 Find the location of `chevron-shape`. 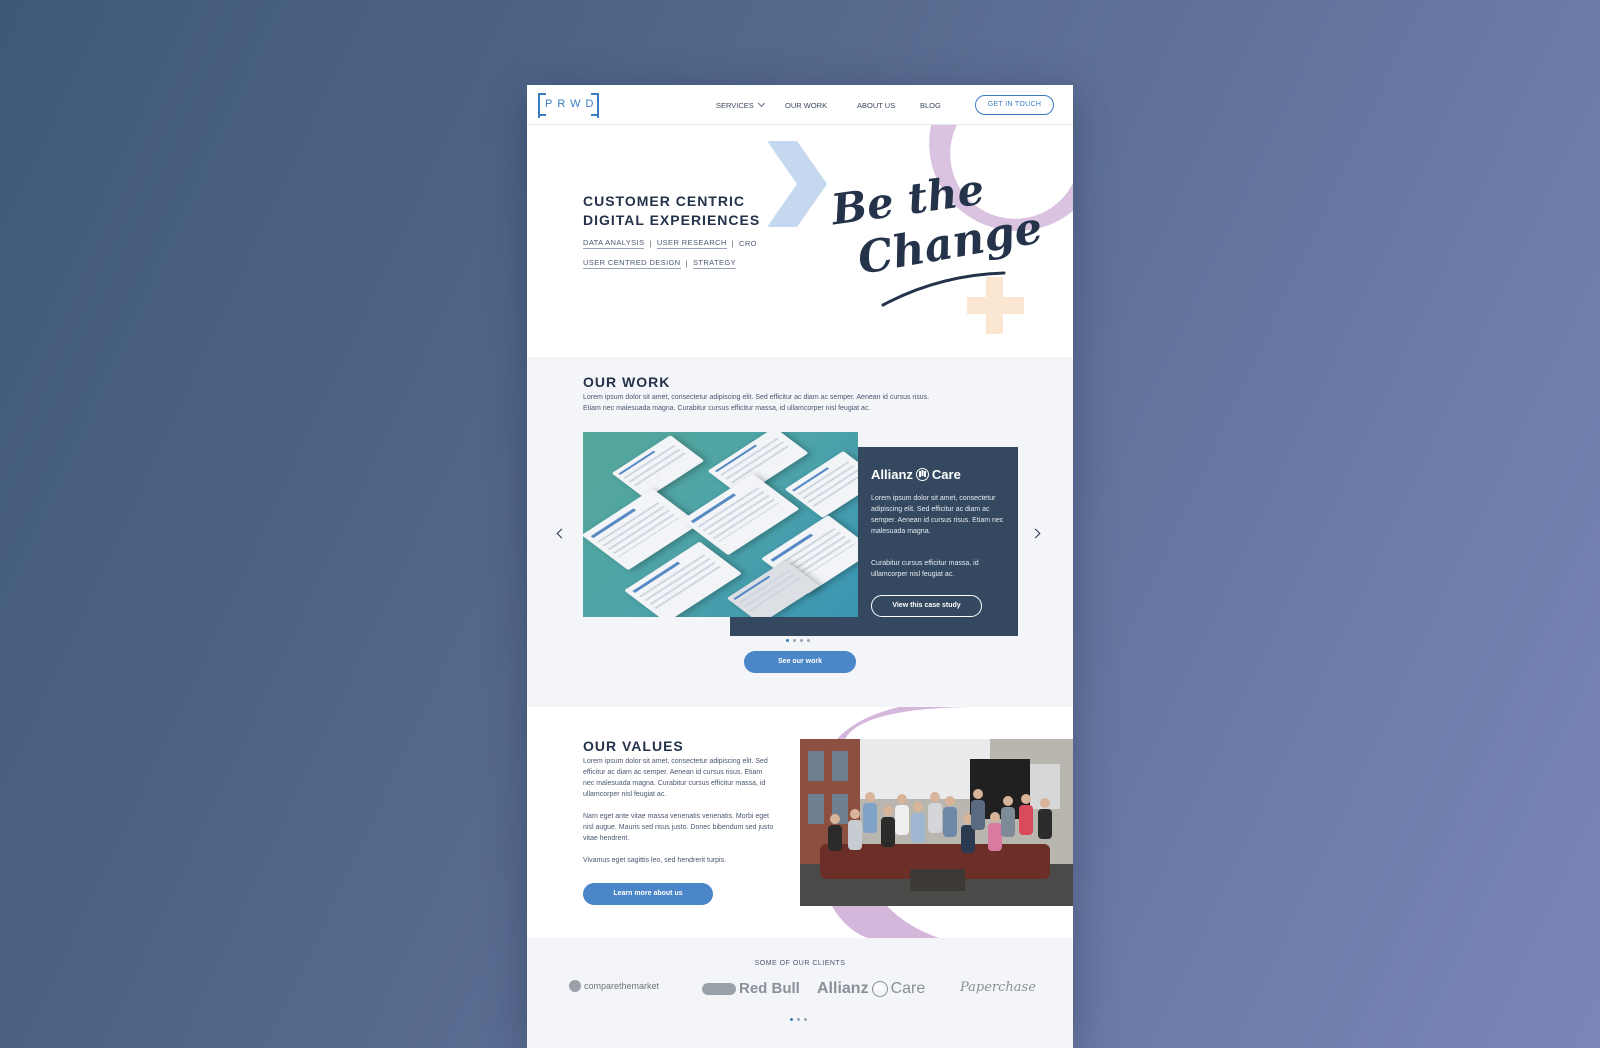

chevron-shape is located at coordinates (797, 184).